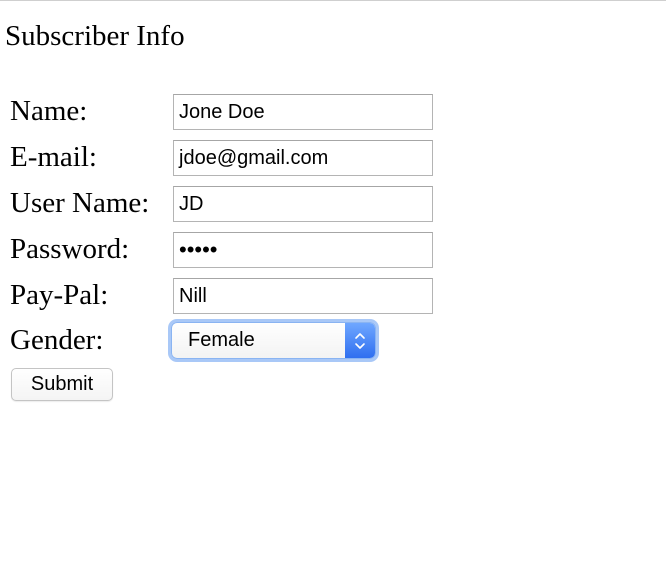  What do you see at coordinates (273, 340) in the screenshot?
I see `gender-select: Female` at bounding box center [273, 340].